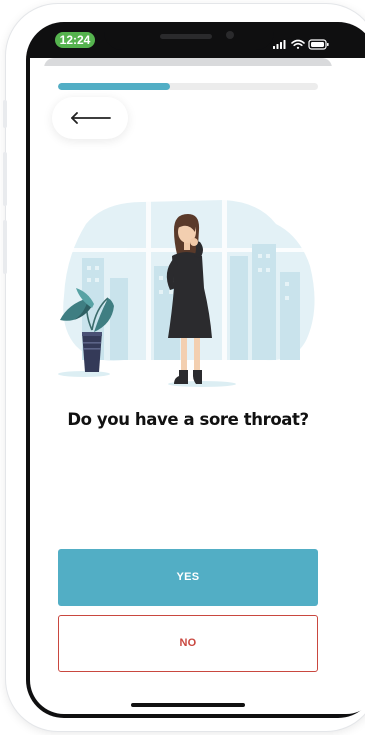 This screenshot has height=735, width=365. I want to click on question-text: Do you have a sore throat?, so click(188, 419).